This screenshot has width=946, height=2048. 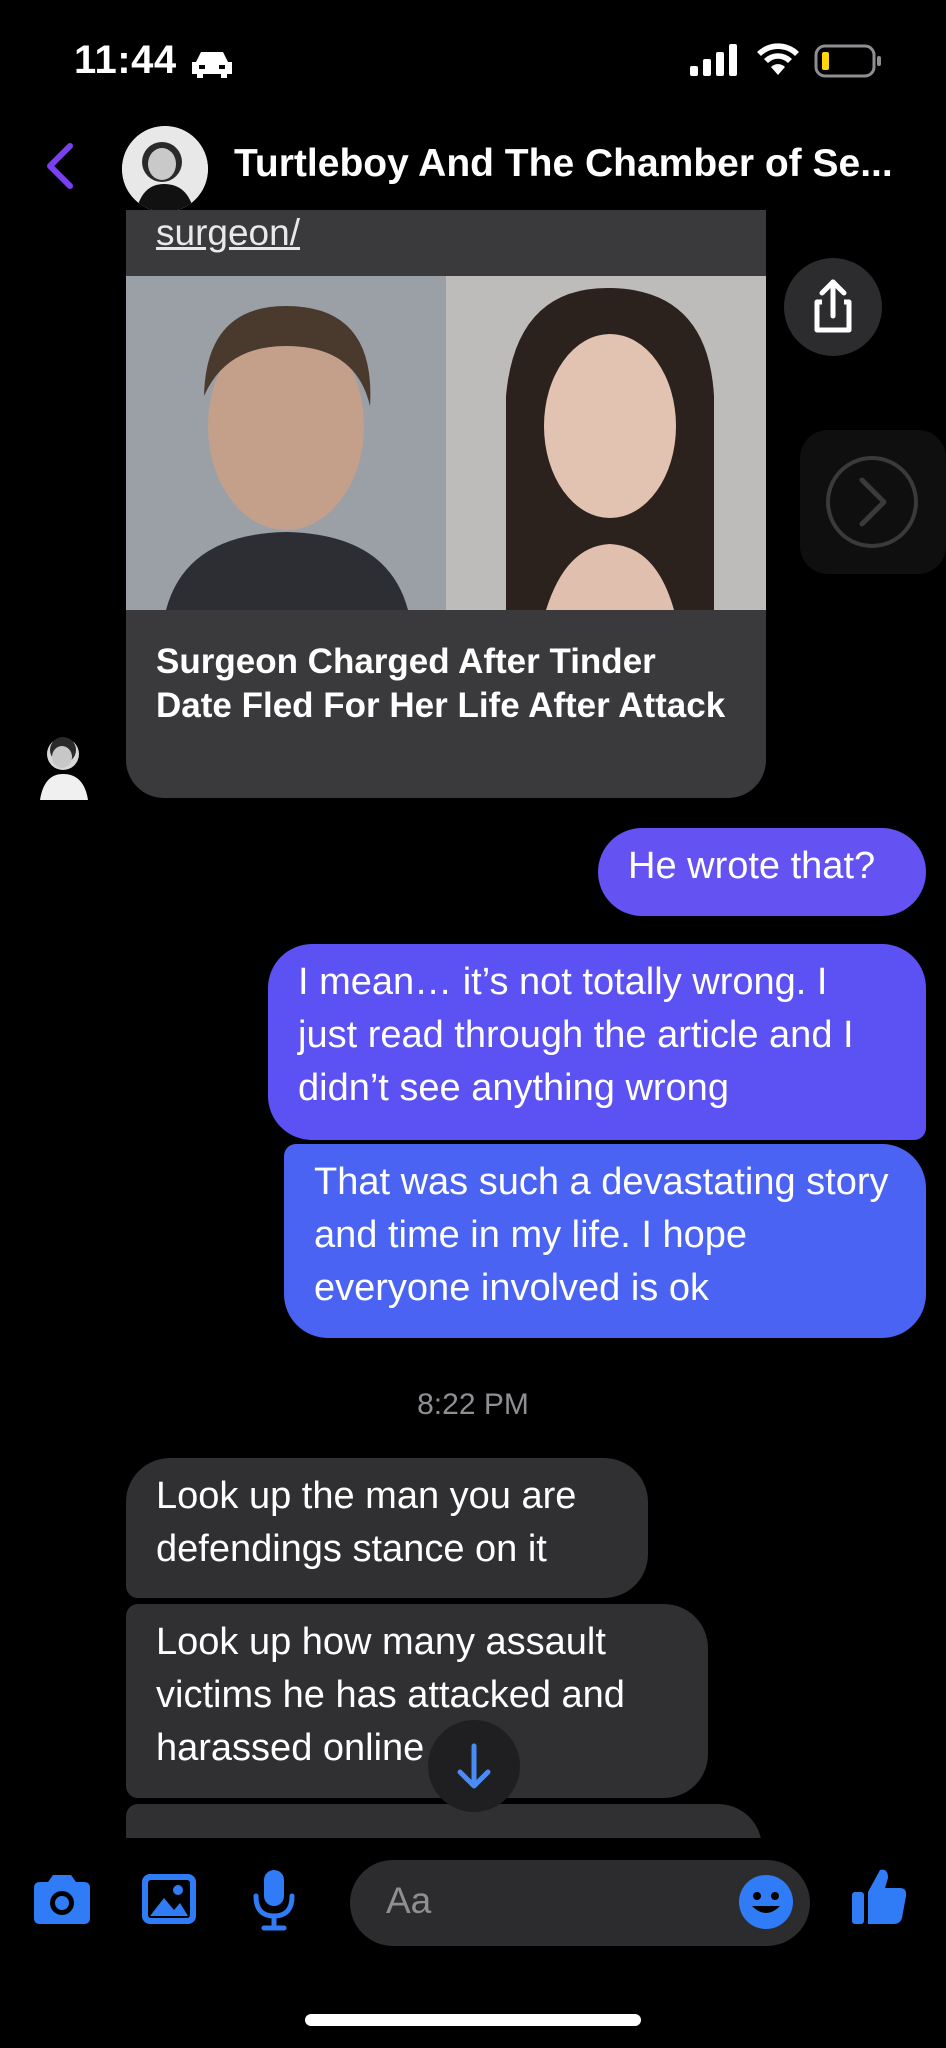 I want to click on thumbs-up-icon, so click(x=879, y=1896).